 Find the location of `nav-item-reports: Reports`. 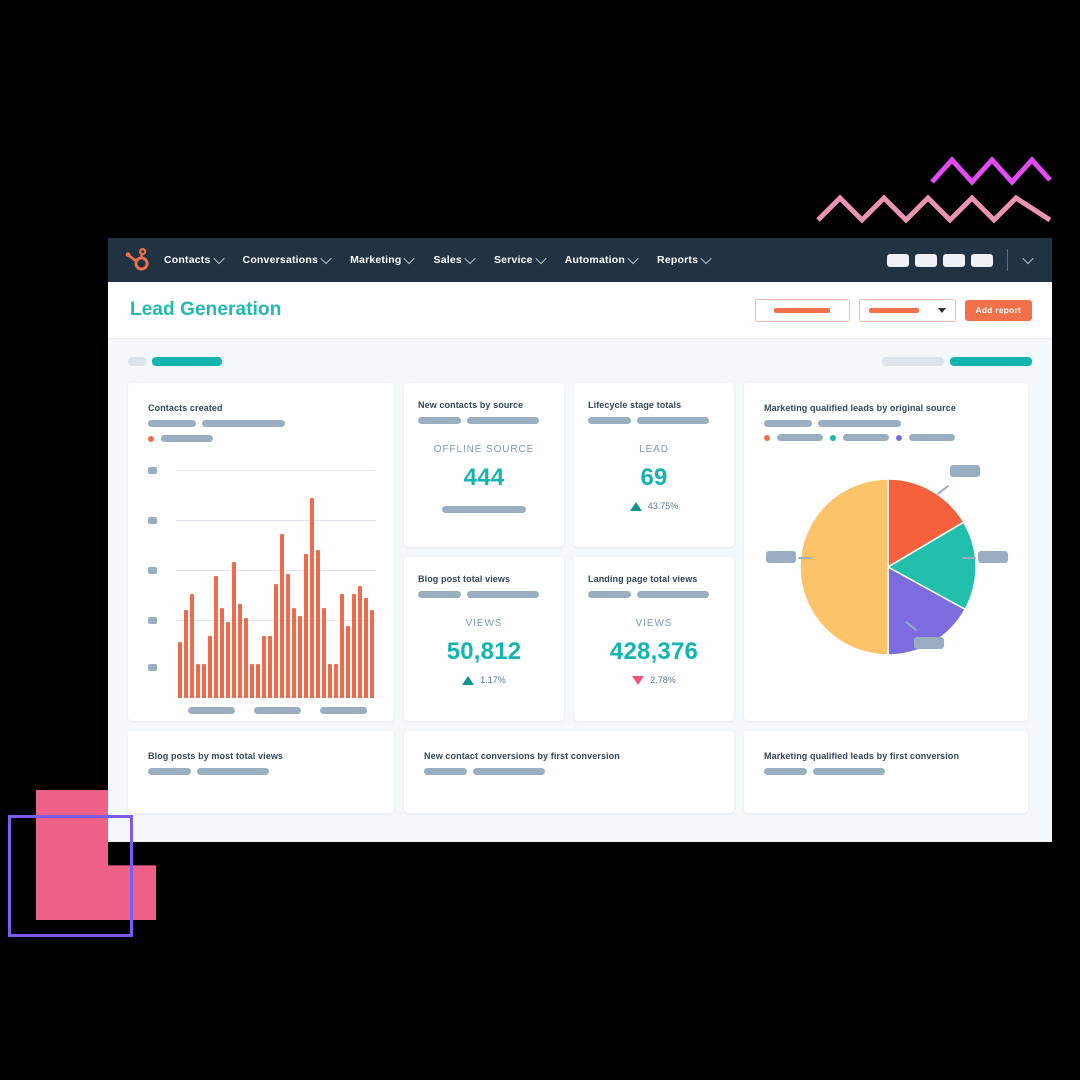

nav-item-reports: Reports is located at coordinates (684, 259).